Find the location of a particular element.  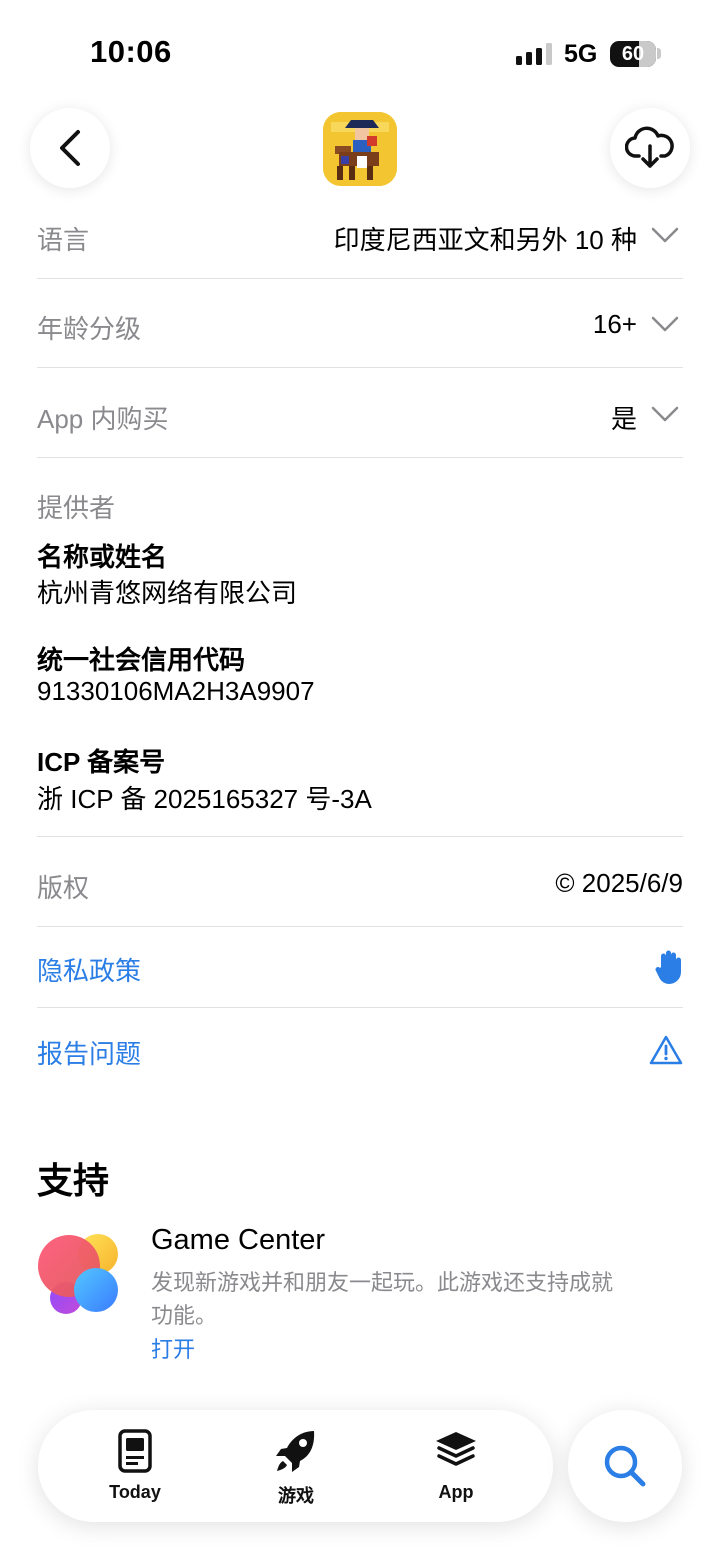

search-button is located at coordinates (625, 1466).